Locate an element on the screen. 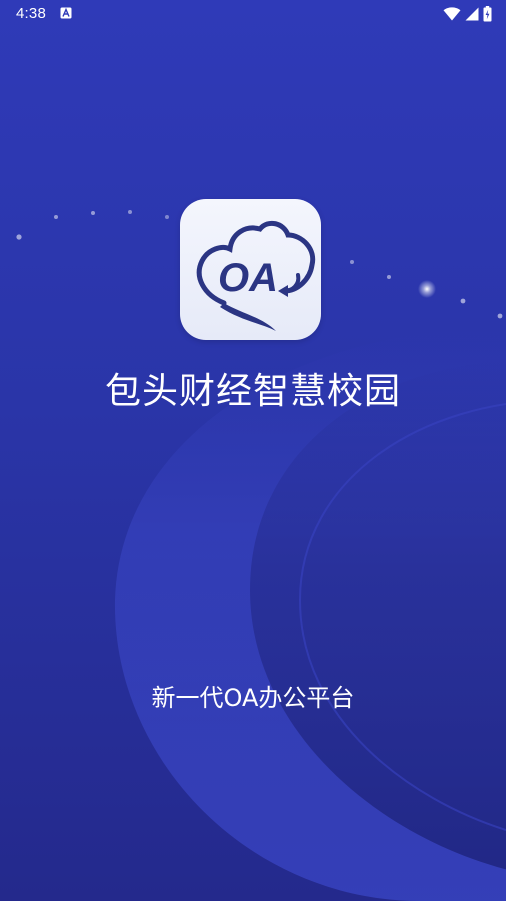  notification-a-icon is located at coordinates (66, 13).